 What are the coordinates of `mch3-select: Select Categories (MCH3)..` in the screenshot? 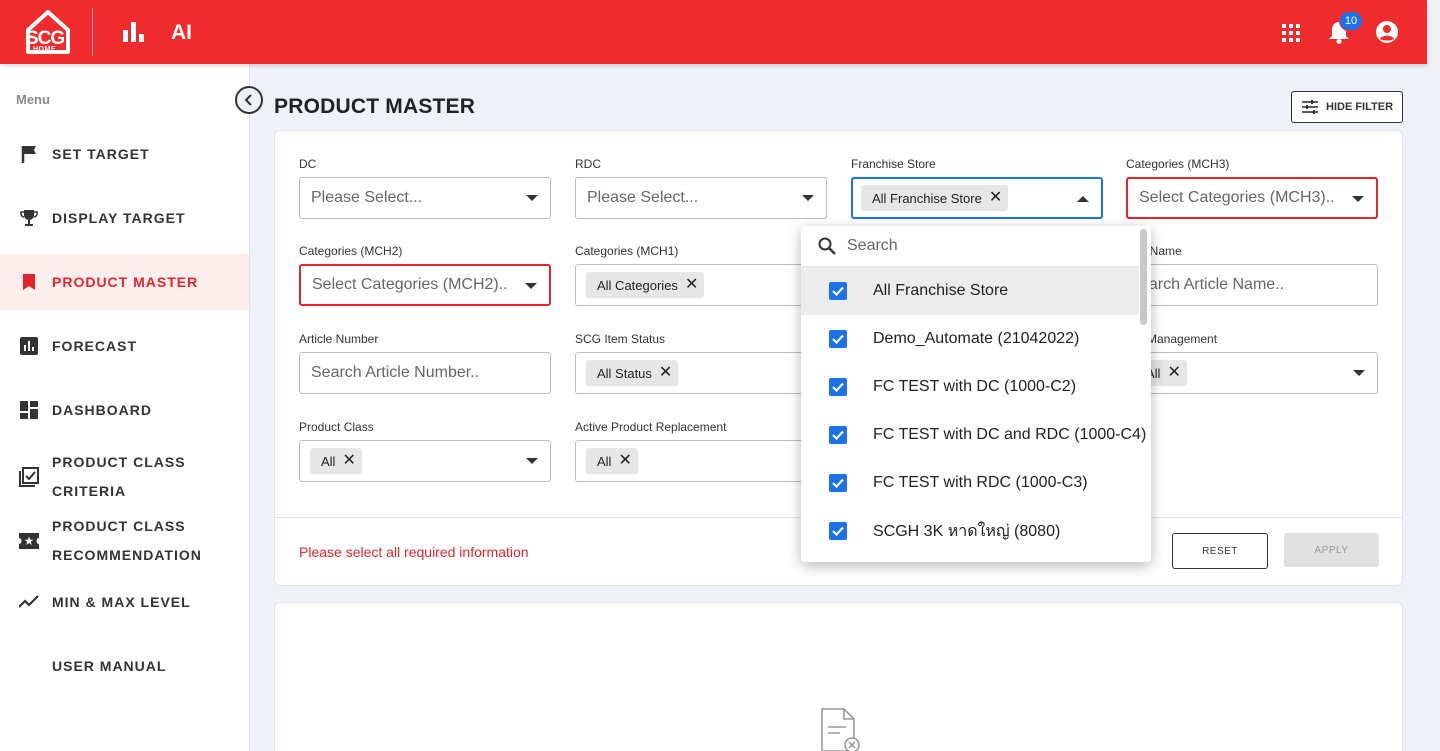 It's located at (1252, 198).